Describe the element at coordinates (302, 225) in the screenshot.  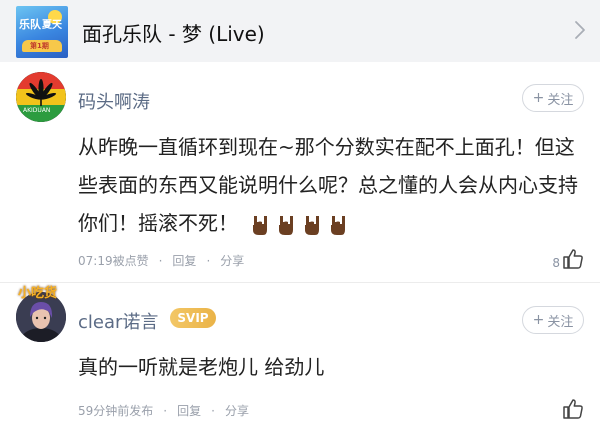
I see `emoji-row` at that location.